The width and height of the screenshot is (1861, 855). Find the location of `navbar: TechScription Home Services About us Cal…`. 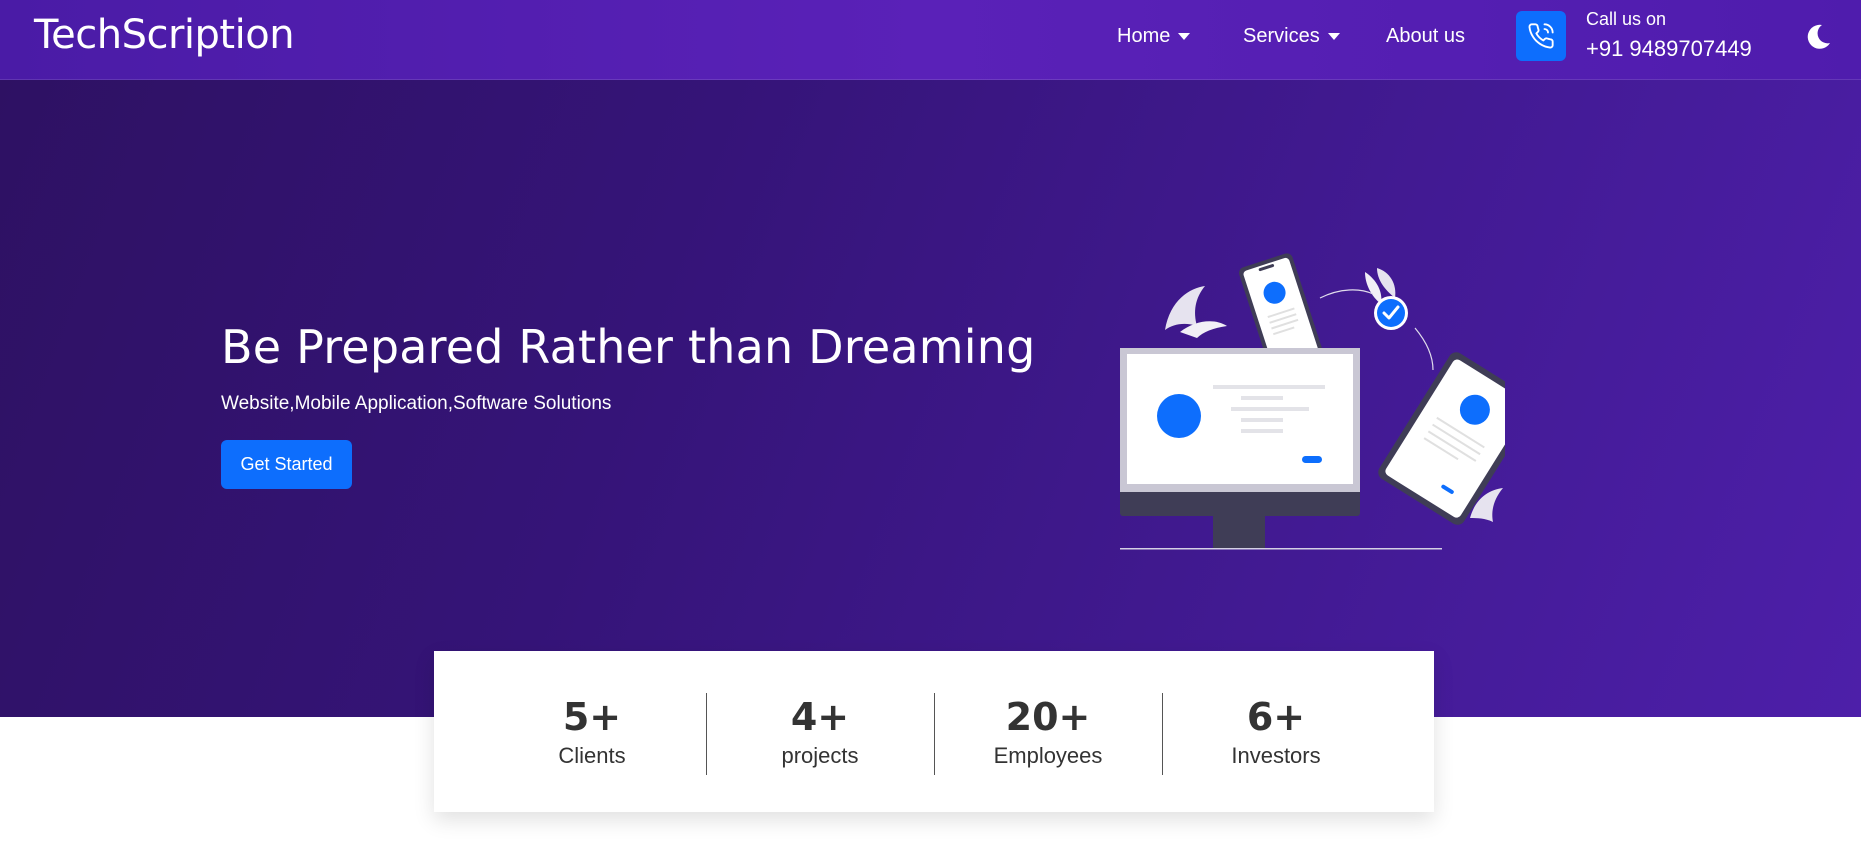

navbar: TechScription Home Services About us Cal… is located at coordinates (930, 40).